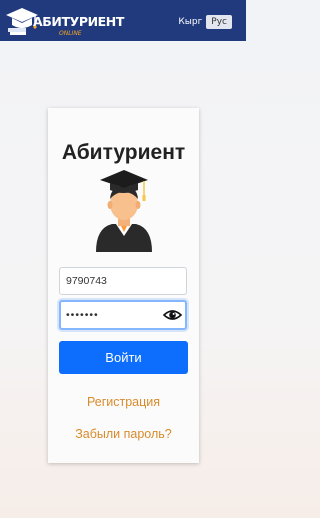 The image size is (320, 518). What do you see at coordinates (123, 152) in the screenshot?
I see `page-title: Абитуриент` at bounding box center [123, 152].